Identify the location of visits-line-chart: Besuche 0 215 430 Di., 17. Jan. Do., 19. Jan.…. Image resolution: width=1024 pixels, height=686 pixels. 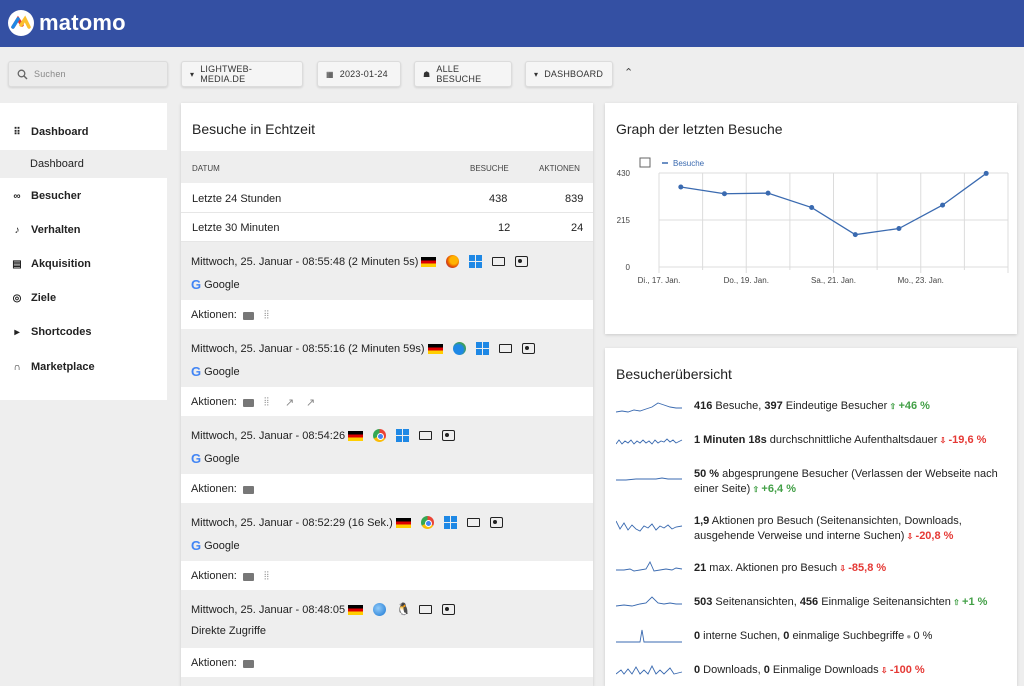
(811, 218).